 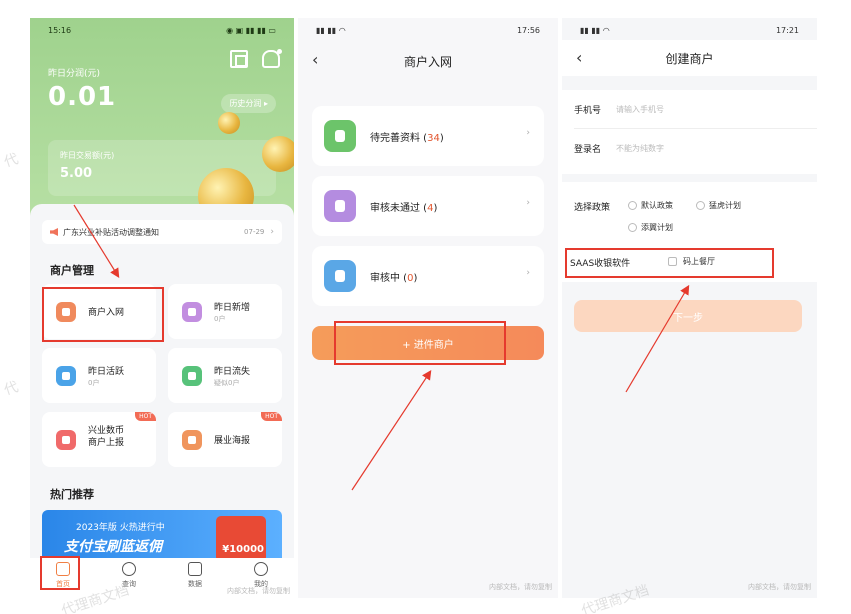 I want to click on arrow-to-saas, so click(x=657, y=338).